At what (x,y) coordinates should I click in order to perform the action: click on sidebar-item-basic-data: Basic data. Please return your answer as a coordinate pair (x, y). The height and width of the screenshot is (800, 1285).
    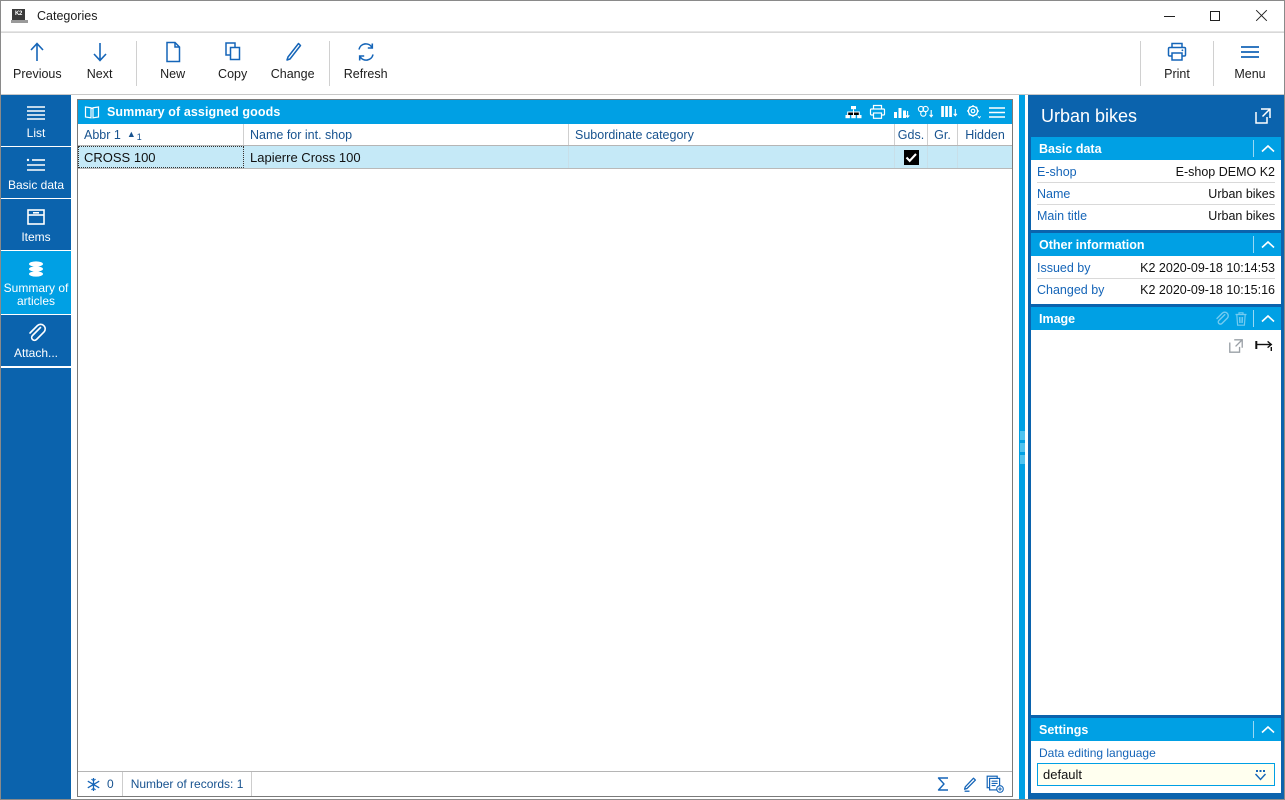
    Looking at the image, I should click on (36, 173).